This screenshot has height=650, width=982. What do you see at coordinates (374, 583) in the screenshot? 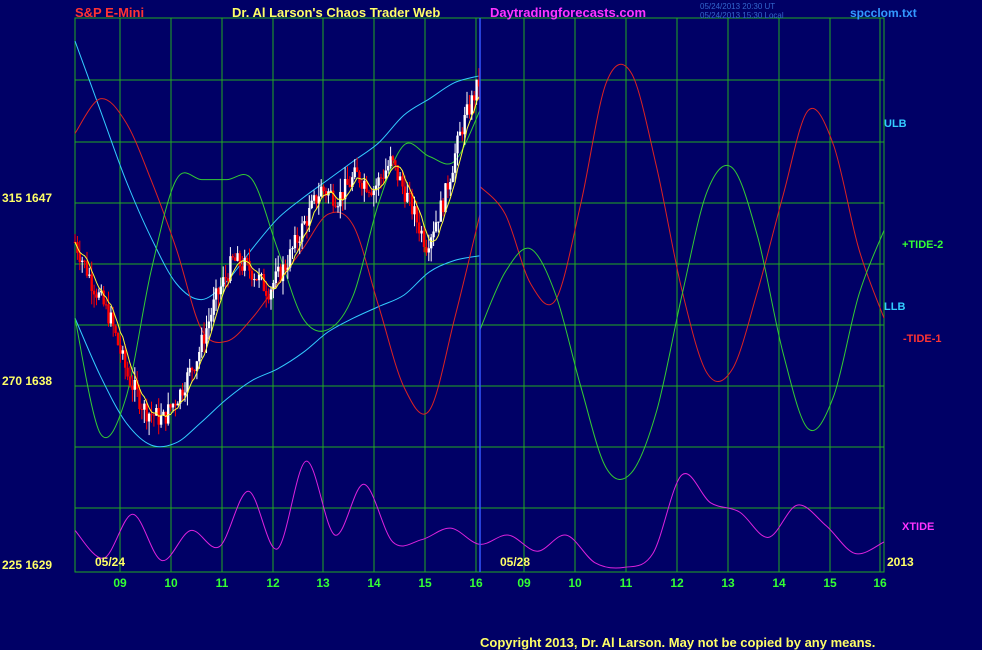
I see `x-tick-label-day1: 14` at bounding box center [374, 583].